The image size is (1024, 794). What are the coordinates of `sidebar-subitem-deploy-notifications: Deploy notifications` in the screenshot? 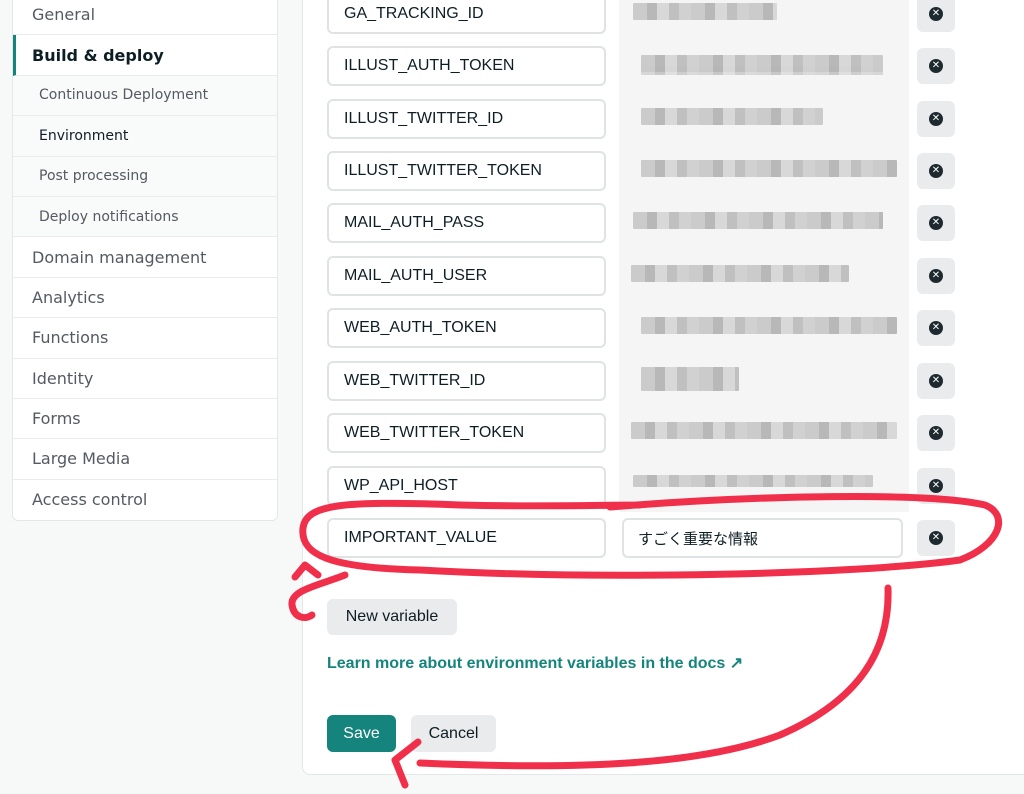 It's located at (145, 217).